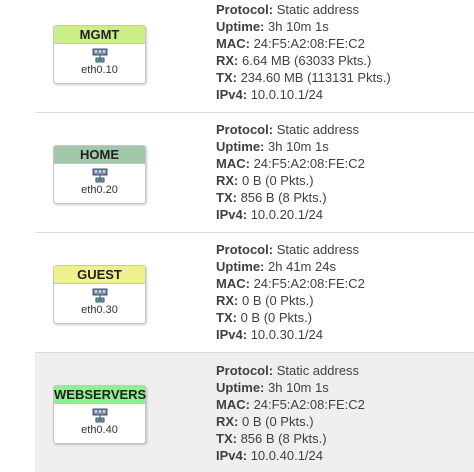 This screenshot has width=474, height=472. Describe the element at coordinates (99, 155) in the screenshot. I see `interface-name: HOME` at that location.